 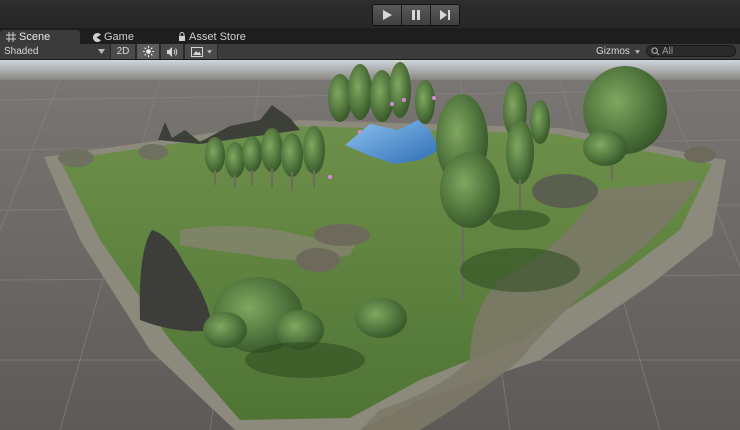 I want to click on search-input, so click(x=696, y=51).